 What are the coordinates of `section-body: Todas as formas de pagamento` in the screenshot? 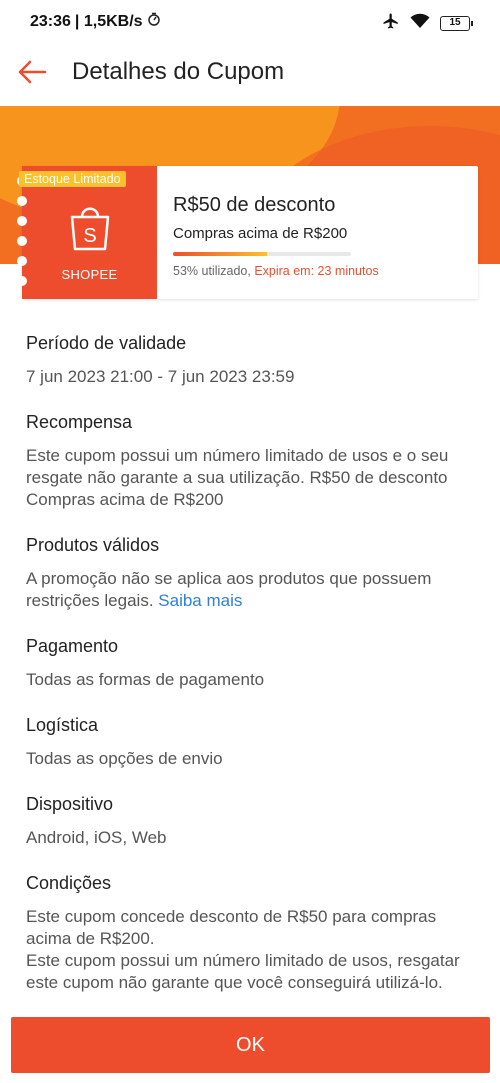 It's located at (145, 679).